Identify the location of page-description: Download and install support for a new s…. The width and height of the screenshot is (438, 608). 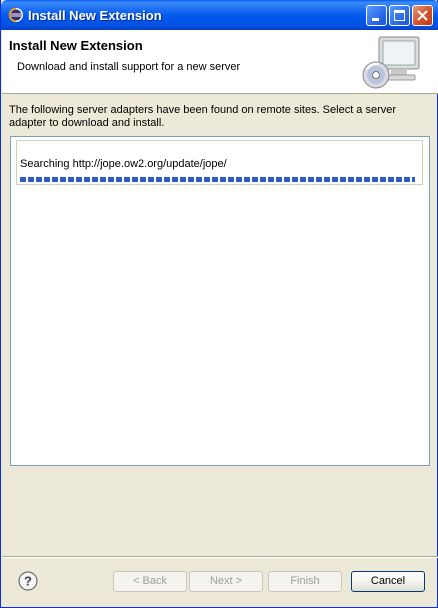
(129, 67).